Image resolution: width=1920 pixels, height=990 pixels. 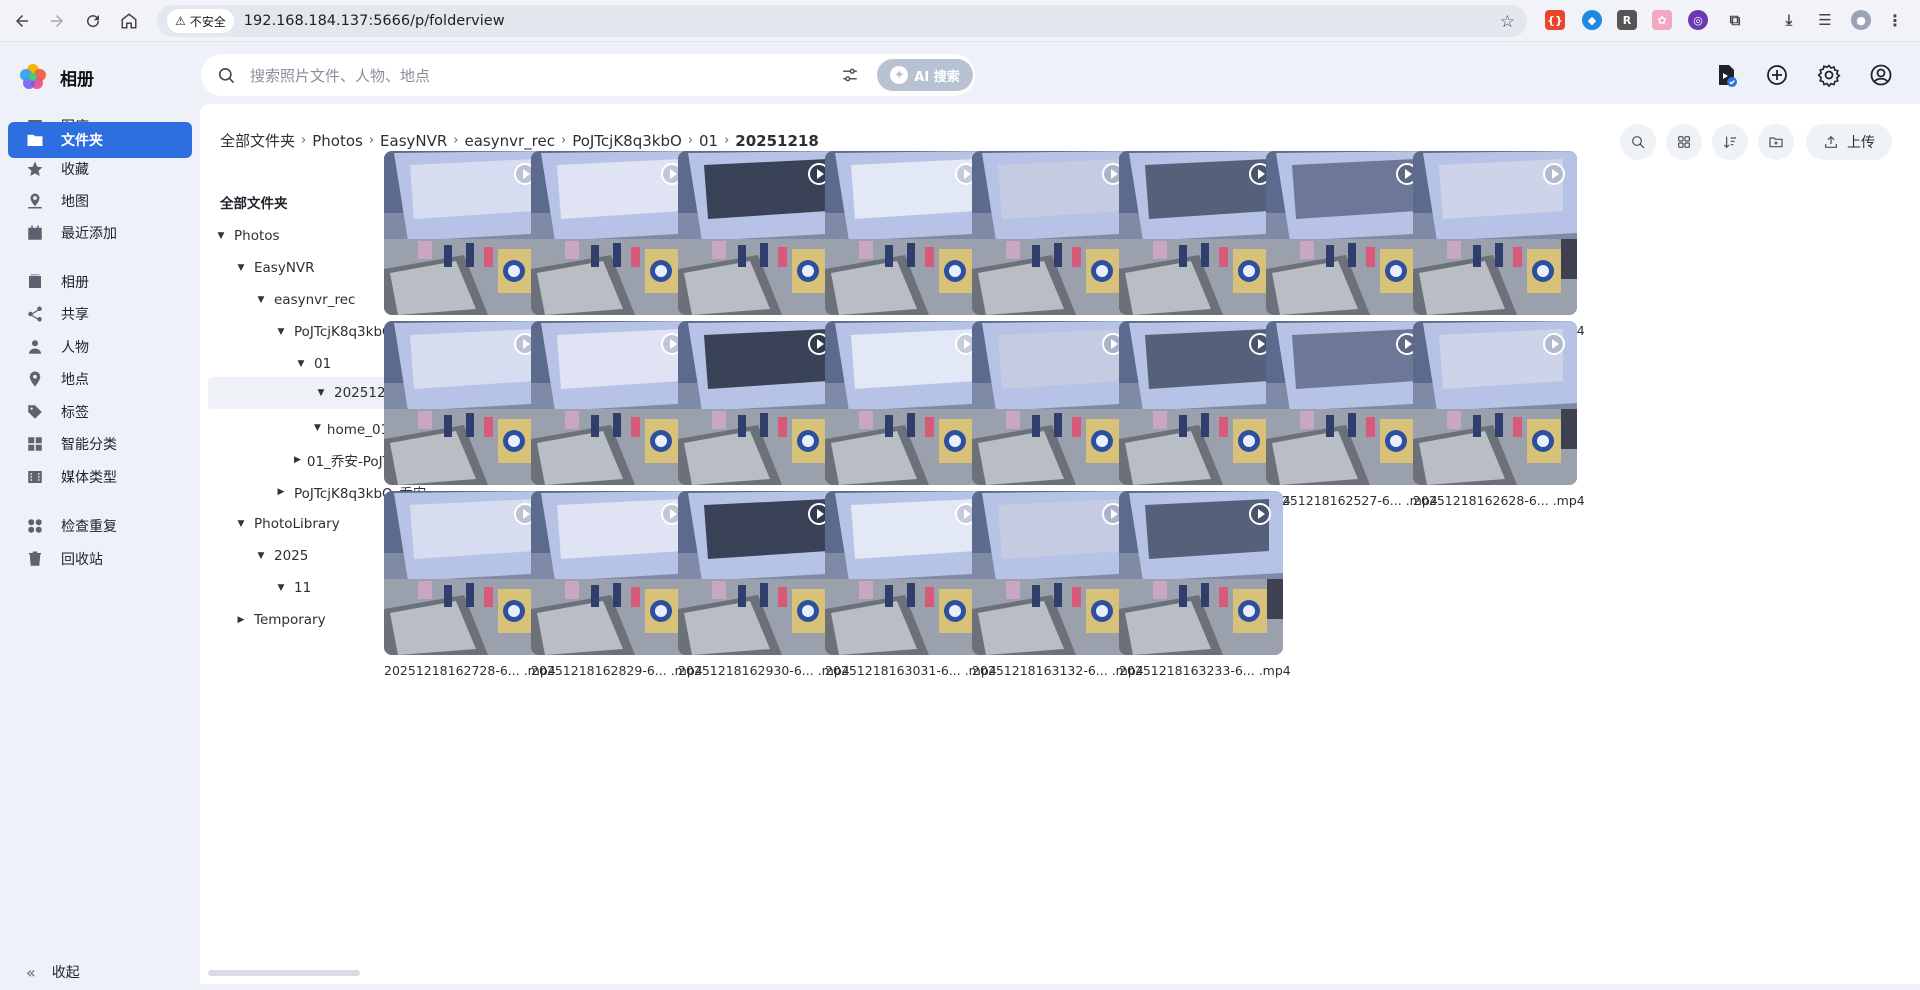 I want to click on forward-icon, so click(x=57, y=21).